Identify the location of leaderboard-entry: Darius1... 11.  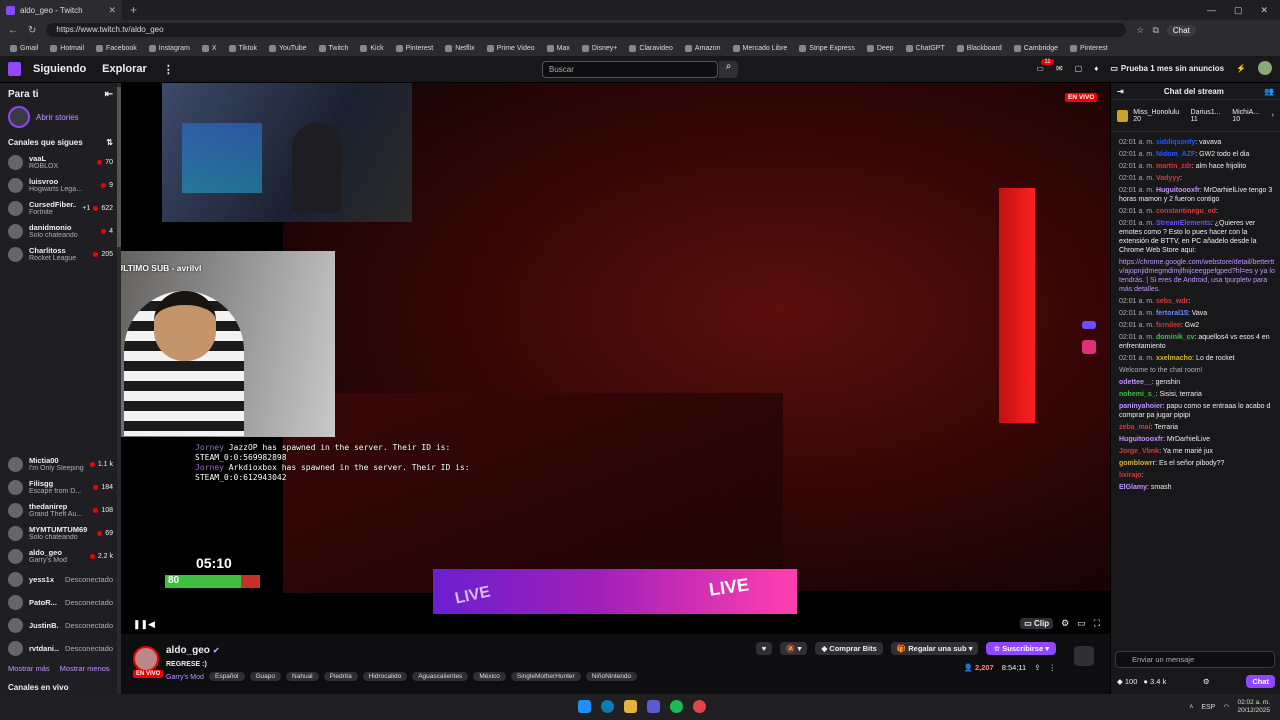
(1209, 116).